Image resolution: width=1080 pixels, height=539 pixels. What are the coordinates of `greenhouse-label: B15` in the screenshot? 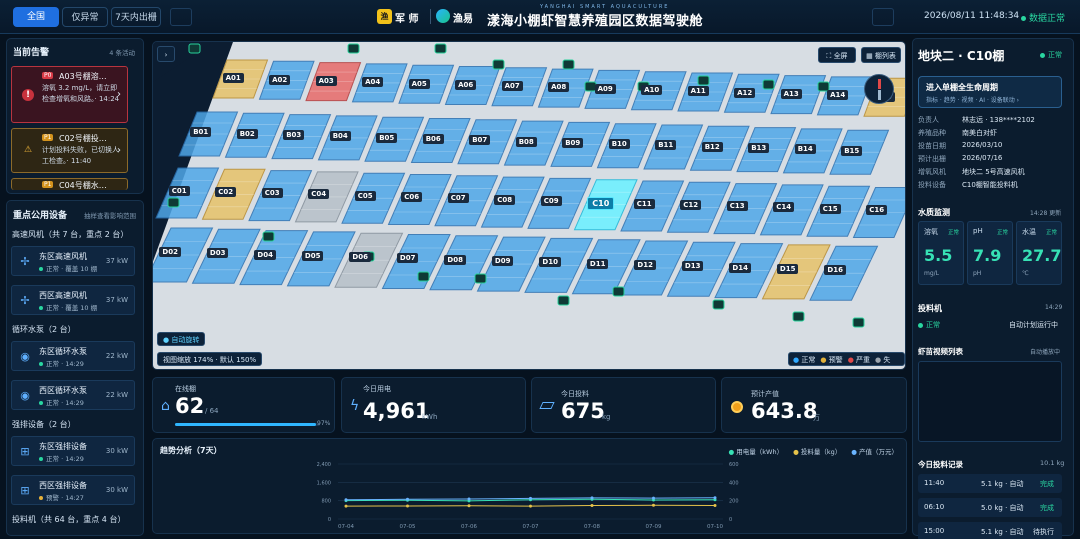 It's located at (852, 150).